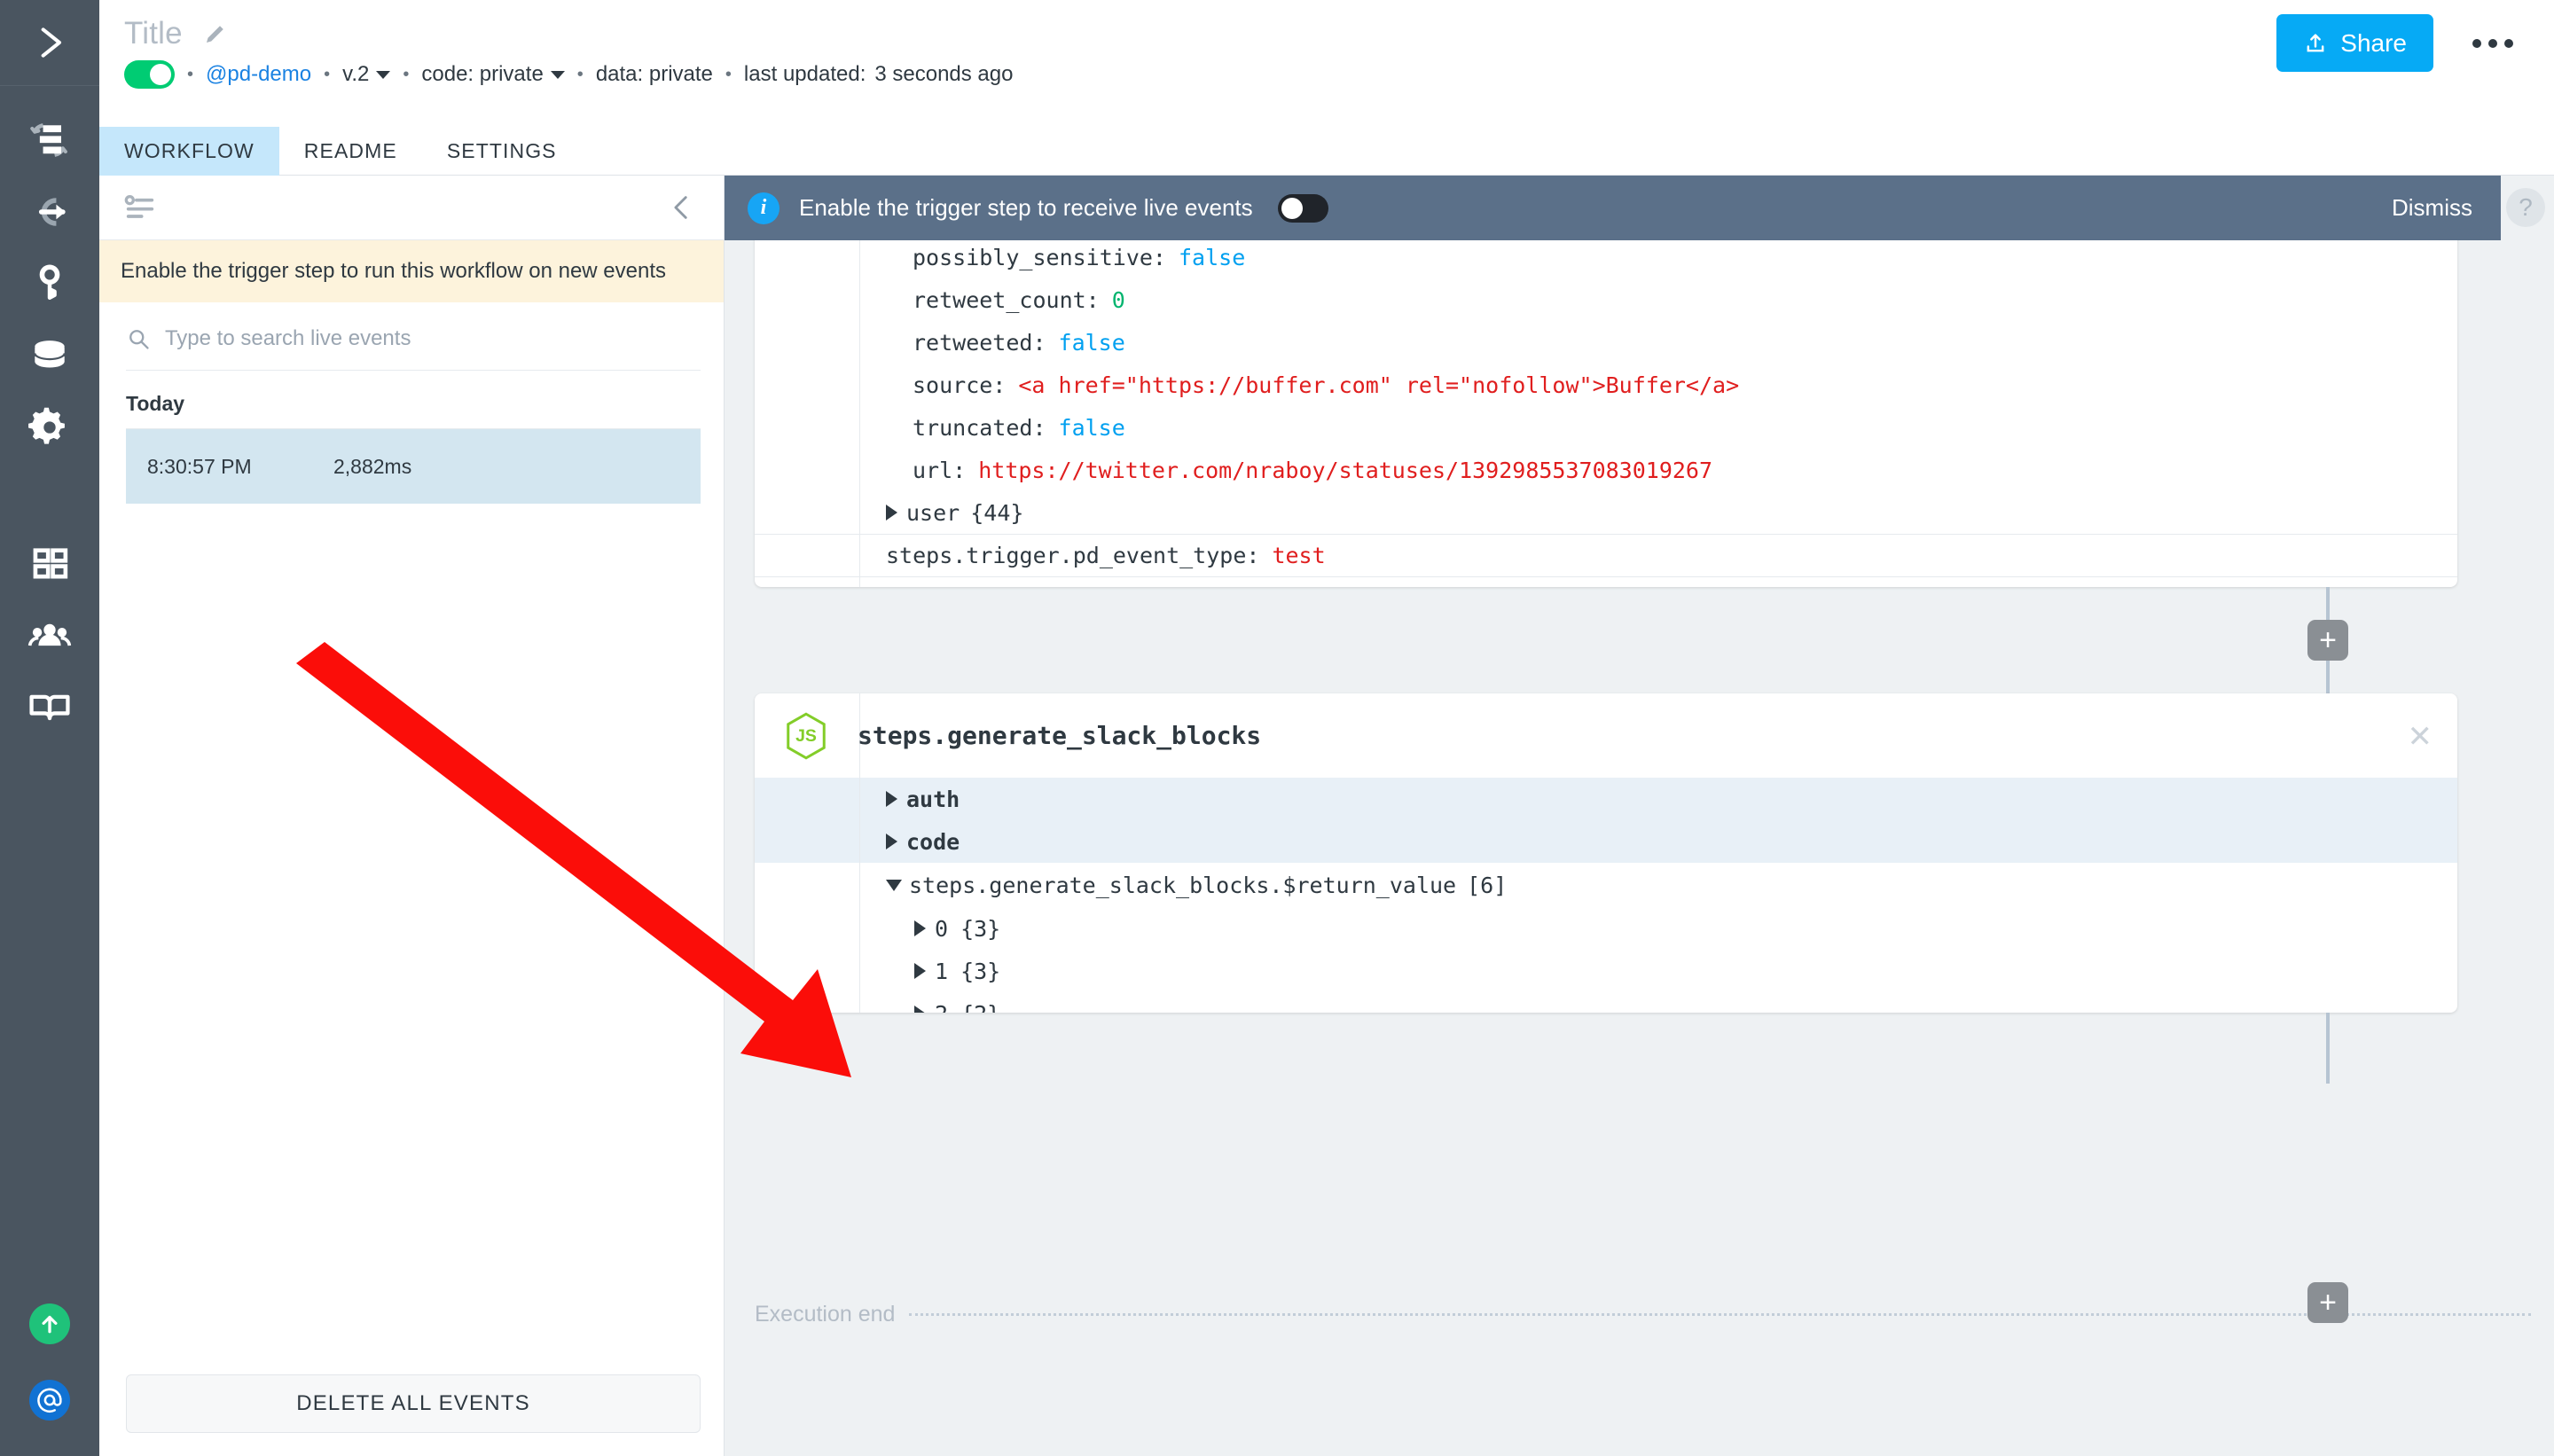 Image resolution: width=2554 pixels, height=1456 pixels. What do you see at coordinates (49, 43) in the screenshot?
I see `rail-collapse-button` at bounding box center [49, 43].